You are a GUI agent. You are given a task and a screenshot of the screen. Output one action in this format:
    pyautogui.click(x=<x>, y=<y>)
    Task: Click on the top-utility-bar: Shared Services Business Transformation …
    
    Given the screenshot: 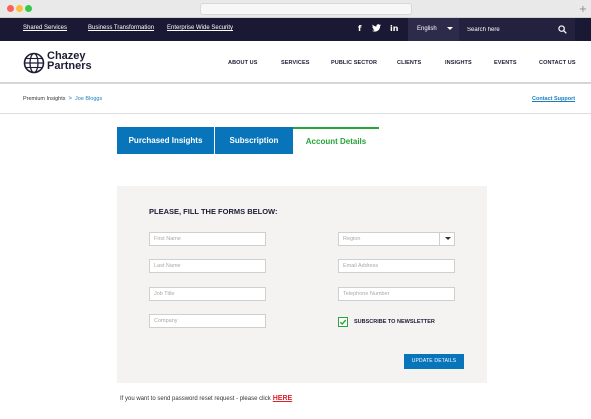 What is the action you would take?
    pyautogui.click(x=295, y=29)
    